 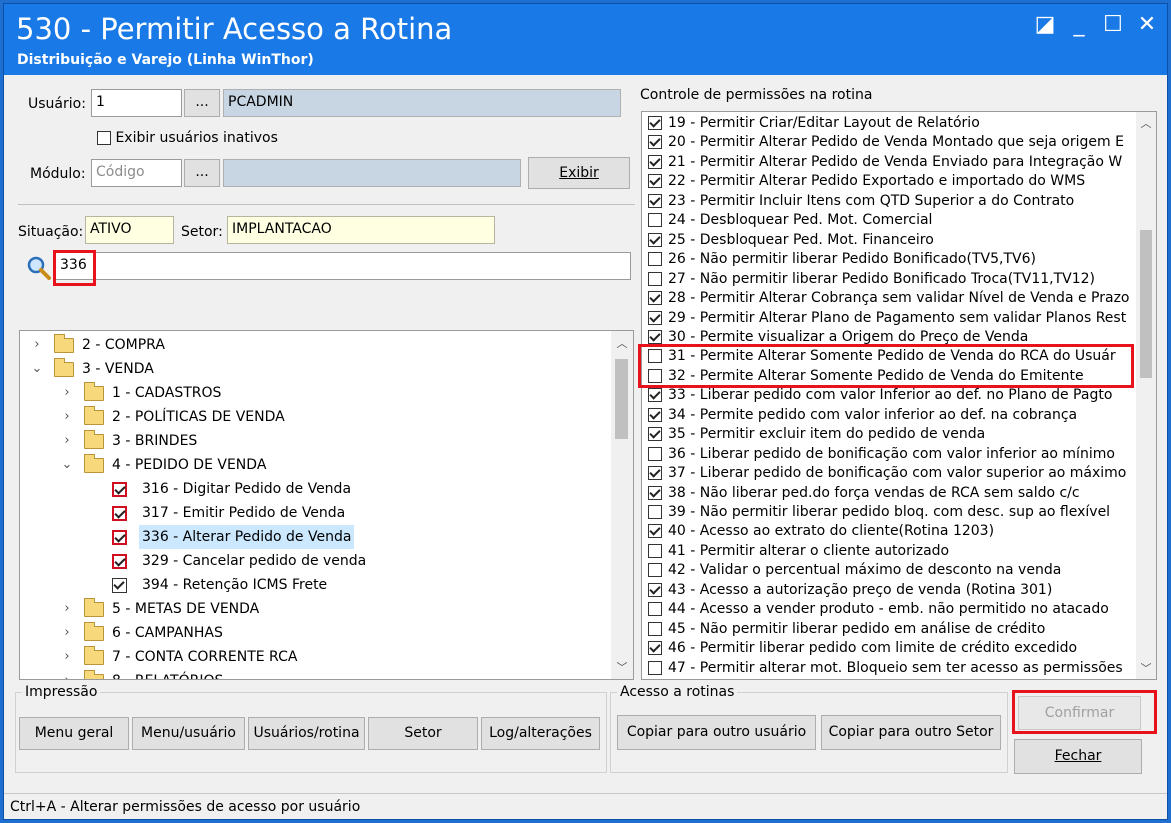 What do you see at coordinates (118, 369) in the screenshot?
I see `tree-node-label: 3 - VENDA` at bounding box center [118, 369].